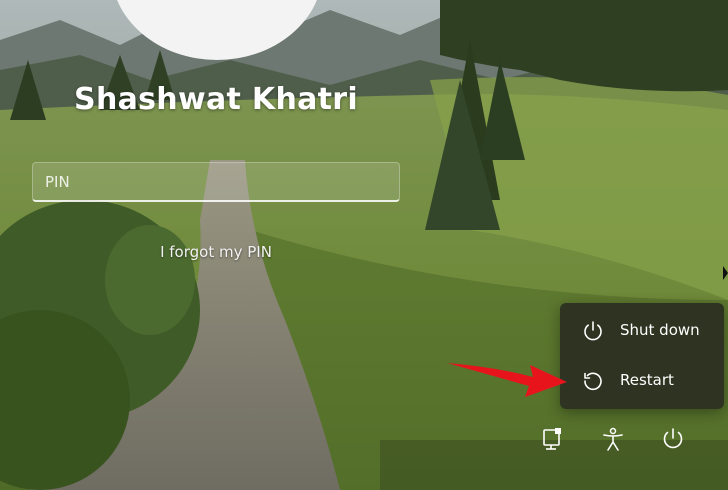 Image resolution: width=728 pixels, height=490 pixels. Describe the element at coordinates (647, 380) in the screenshot. I see `restart-label: Restart` at that location.